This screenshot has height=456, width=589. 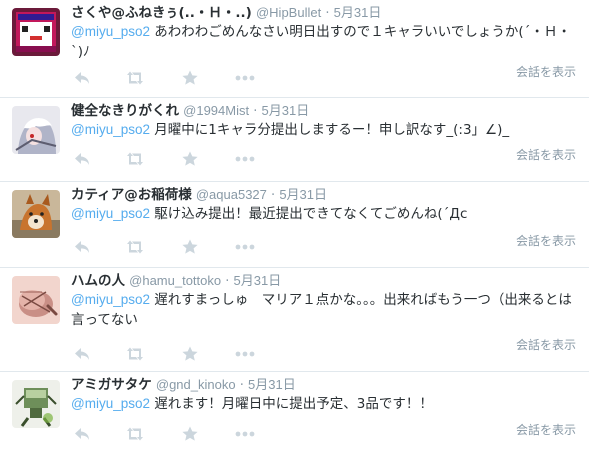 What do you see at coordinates (216, 110) in the screenshot?
I see `username: @1994Mist` at bounding box center [216, 110].